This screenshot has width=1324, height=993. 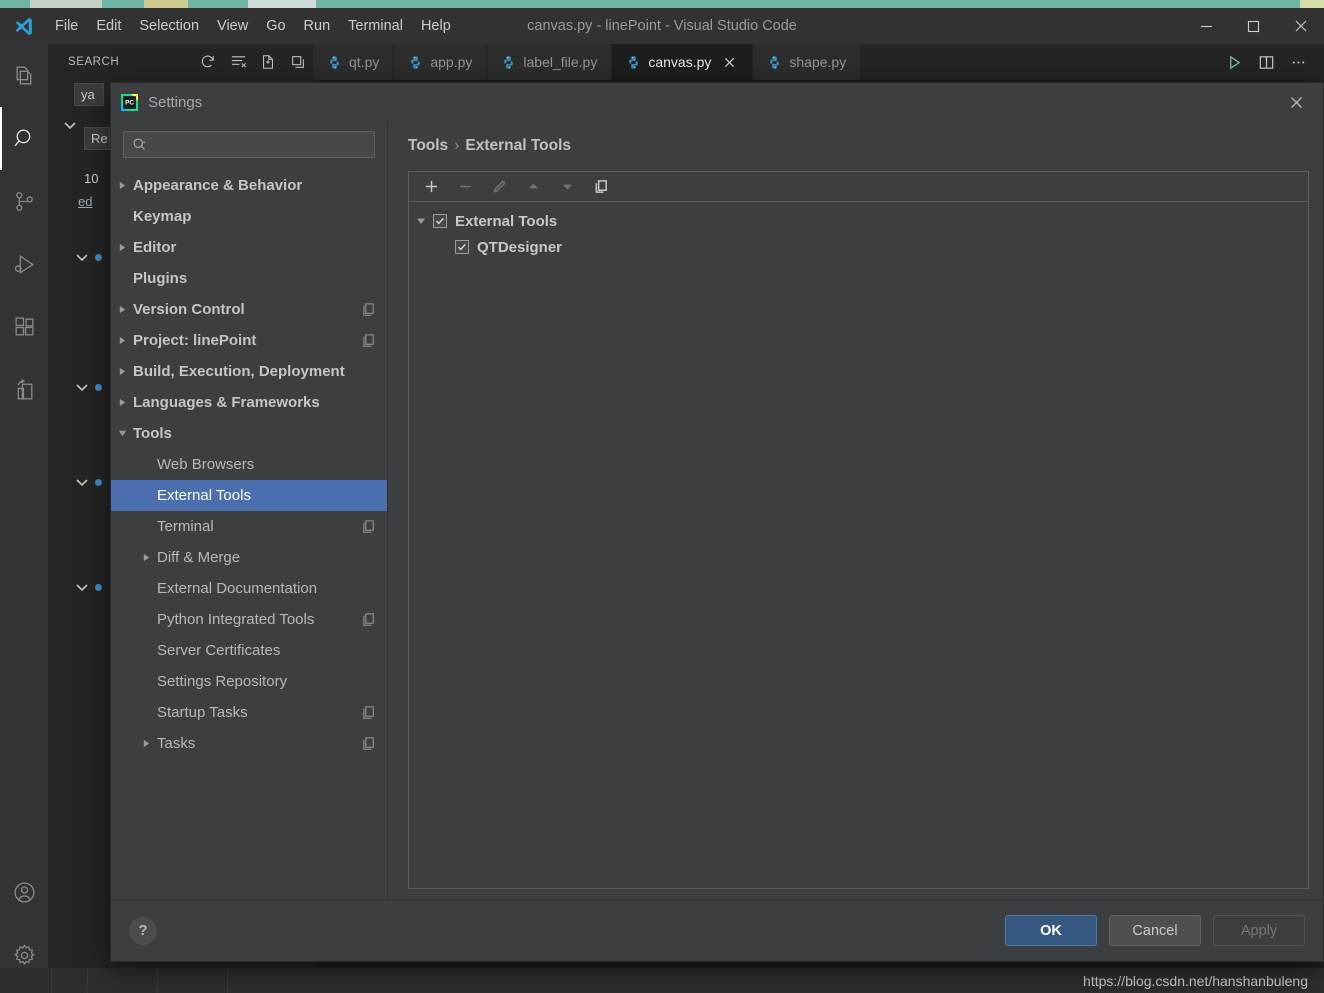 I want to click on external-tools-toolbar, so click(x=858, y=187).